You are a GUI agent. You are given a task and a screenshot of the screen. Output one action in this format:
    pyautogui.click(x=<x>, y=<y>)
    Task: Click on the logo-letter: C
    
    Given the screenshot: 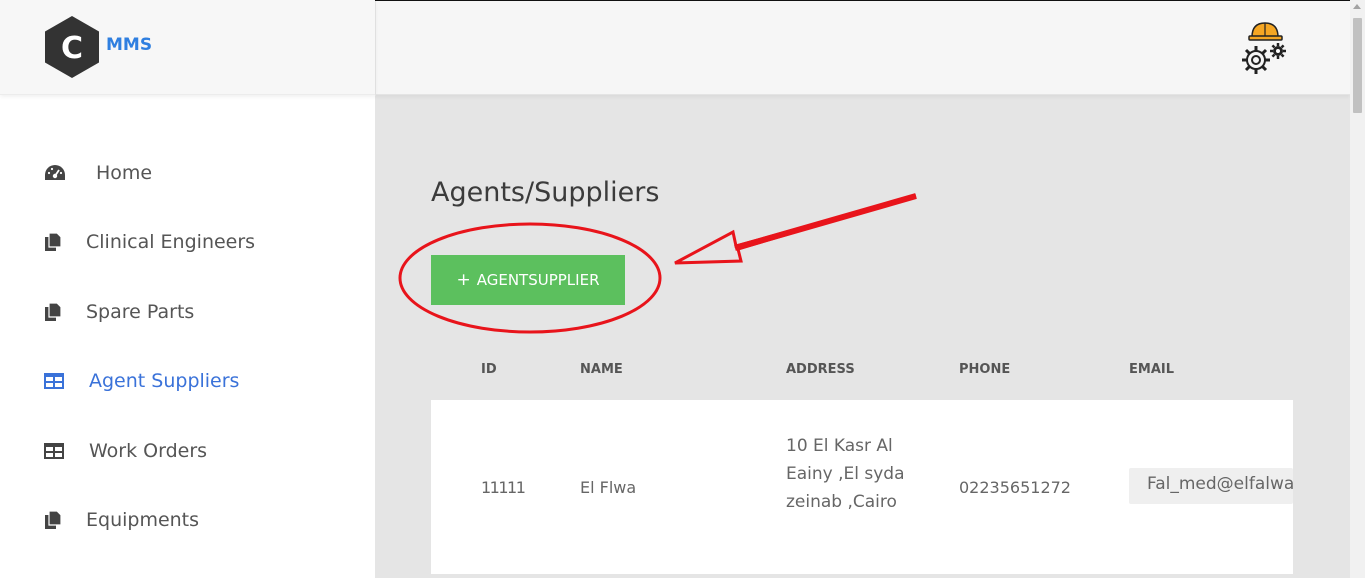 What is the action you would take?
    pyautogui.click(x=72, y=48)
    